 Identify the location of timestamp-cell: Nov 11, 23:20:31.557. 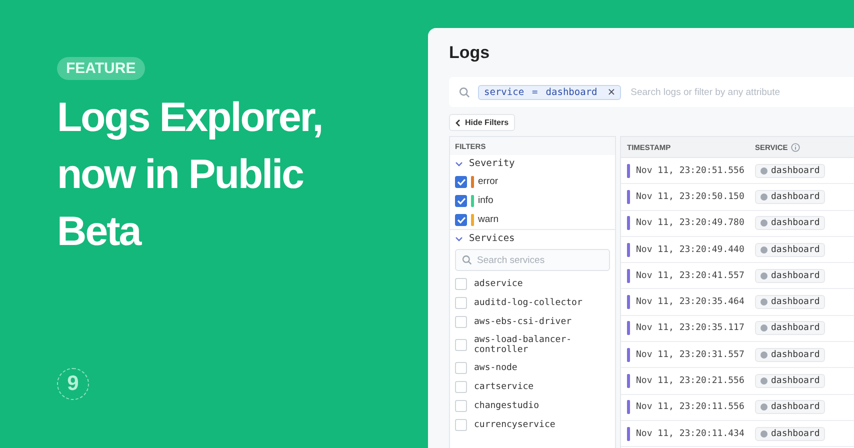
(690, 355).